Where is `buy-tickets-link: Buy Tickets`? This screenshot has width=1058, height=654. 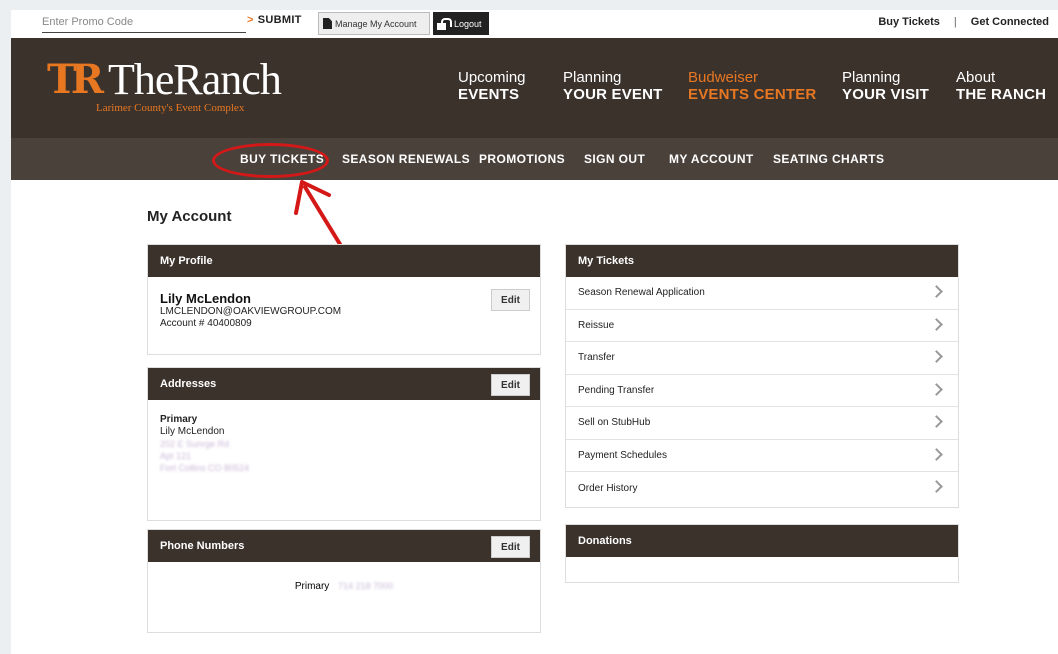
buy-tickets-link: Buy Tickets is located at coordinates (909, 22).